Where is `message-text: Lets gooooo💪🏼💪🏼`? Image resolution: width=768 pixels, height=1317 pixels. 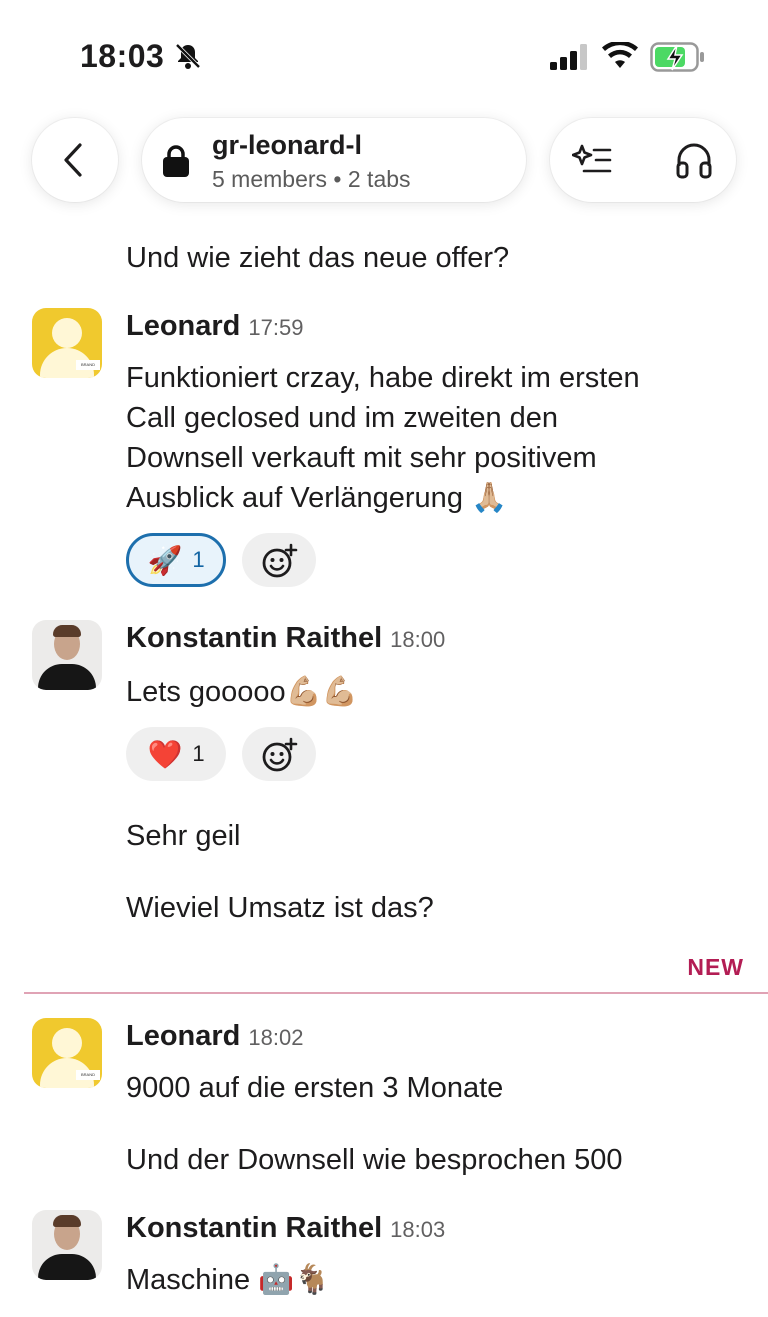
message-text: Lets gooooo💪🏼💪🏼 is located at coordinates (242, 692).